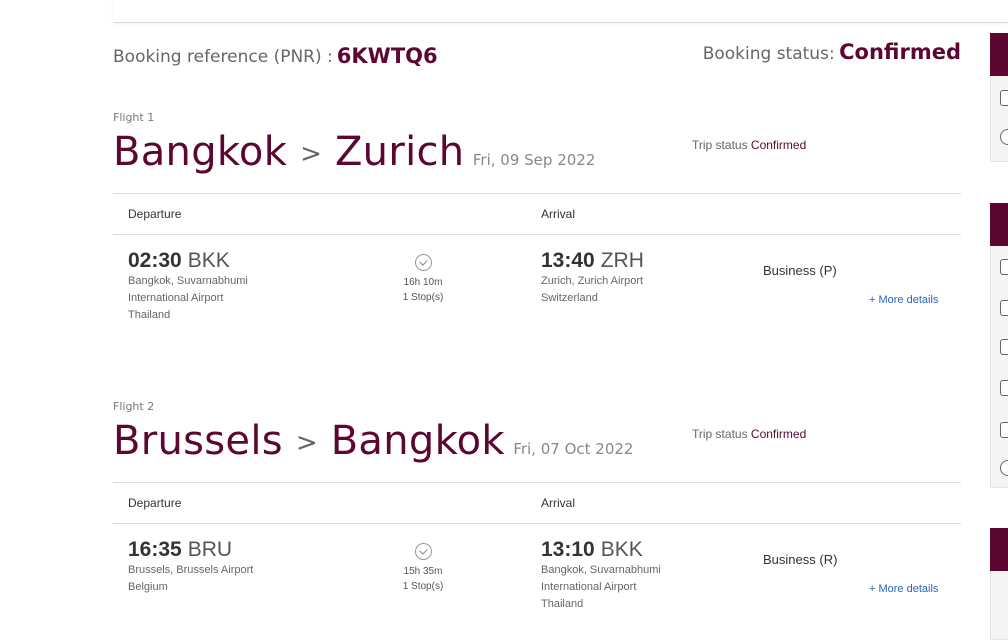 The height and width of the screenshot is (640, 1008). What do you see at coordinates (423, 290) in the screenshot?
I see `flight-duration: 16h 10m 1 Stop(s)` at bounding box center [423, 290].